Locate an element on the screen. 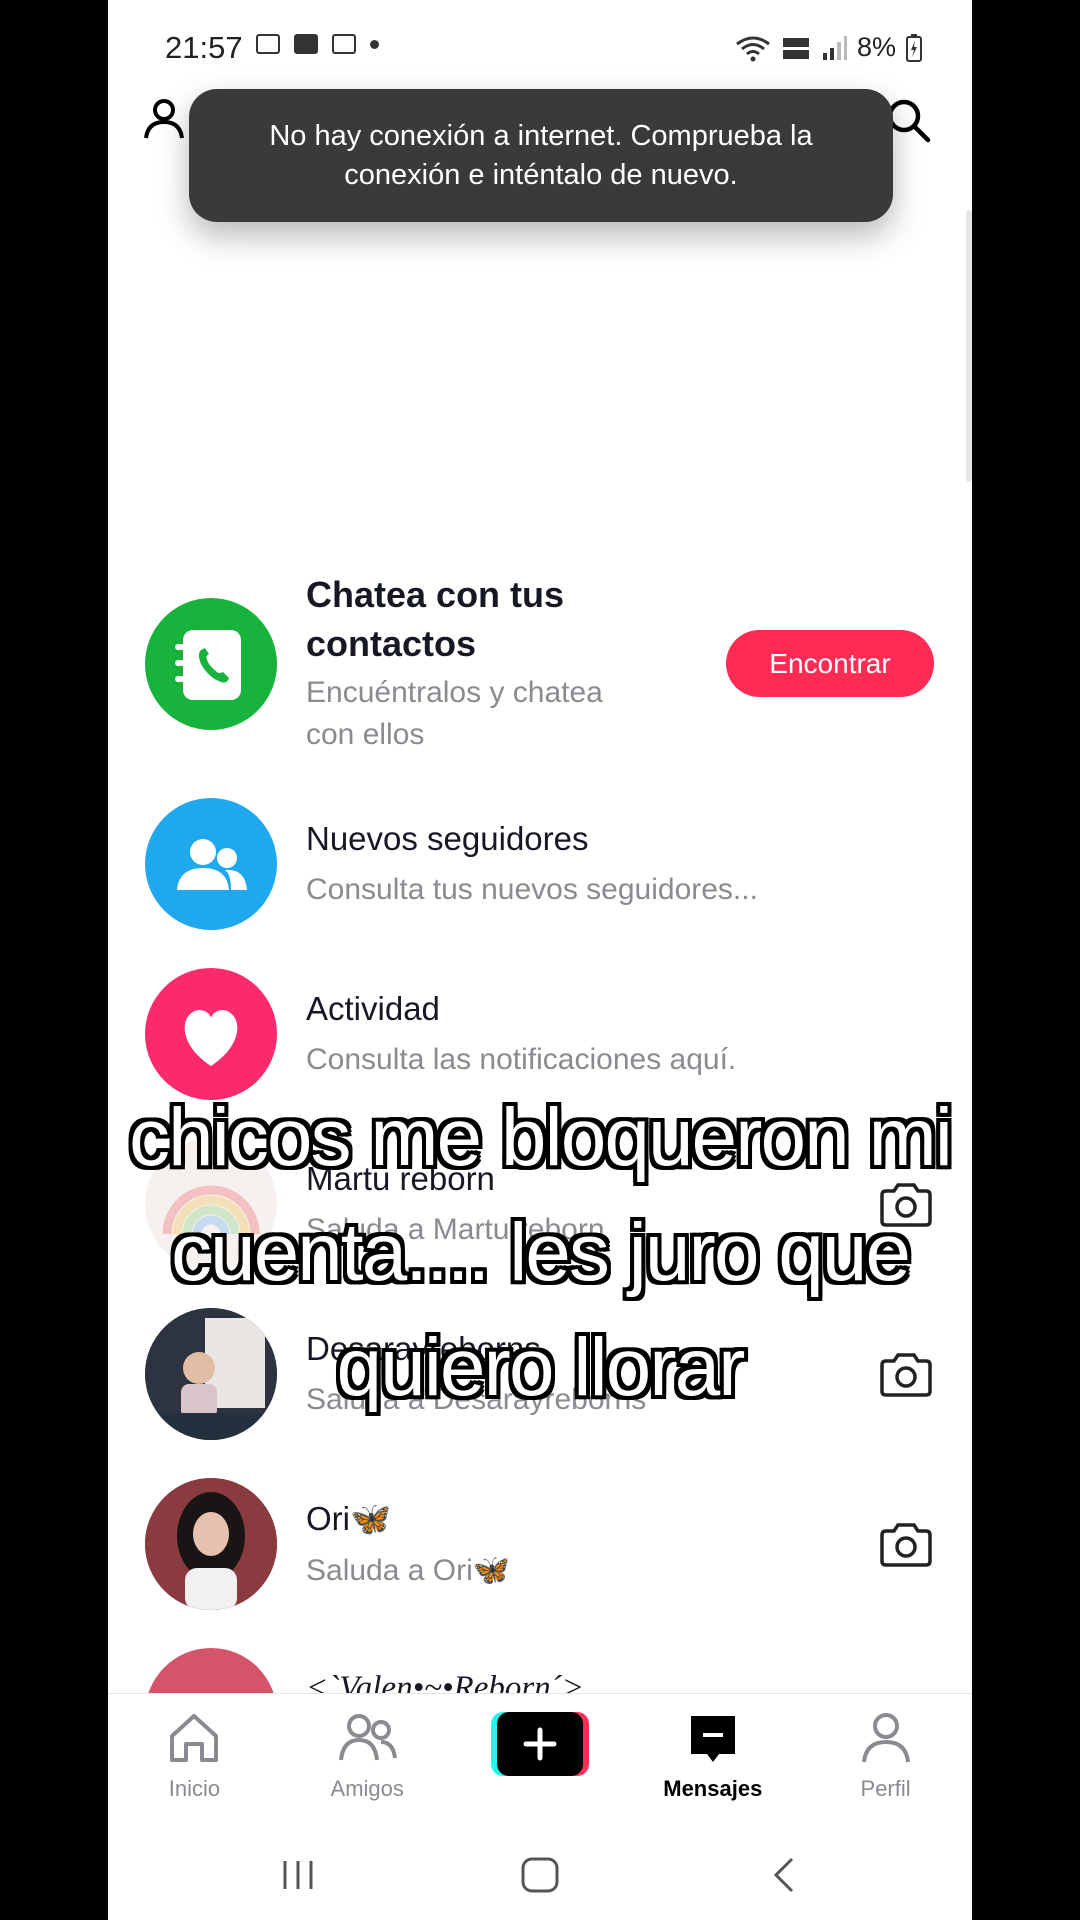 The width and height of the screenshot is (1080, 1920). activity-title: Actividad is located at coordinates (373, 1008).